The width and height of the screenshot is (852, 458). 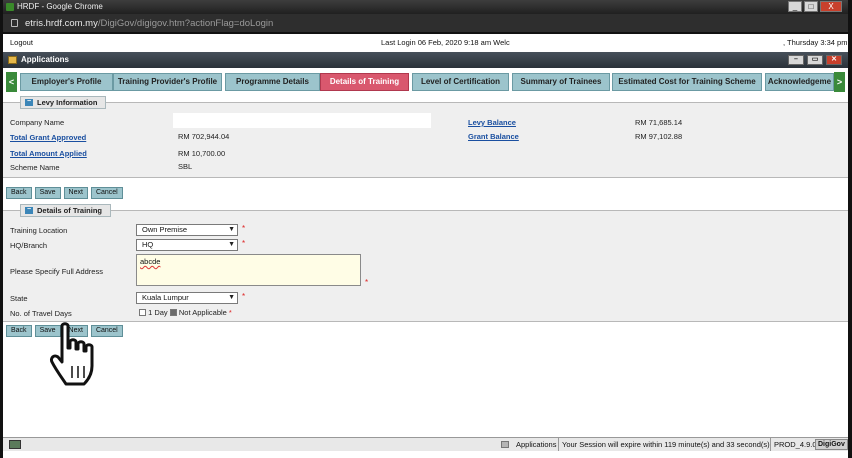 I want to click on levy-information-title: Levy Information, so click(x=67, y=102).